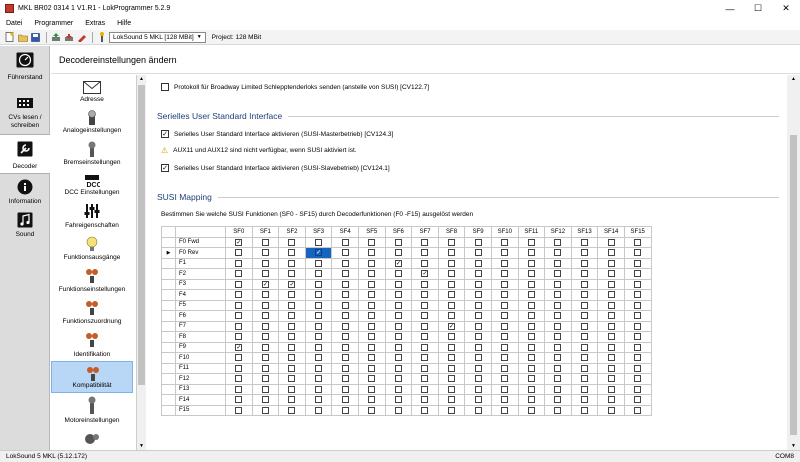 The image size is (800, 462). I want to click on row-indicator: ▶, so click(168, 253).